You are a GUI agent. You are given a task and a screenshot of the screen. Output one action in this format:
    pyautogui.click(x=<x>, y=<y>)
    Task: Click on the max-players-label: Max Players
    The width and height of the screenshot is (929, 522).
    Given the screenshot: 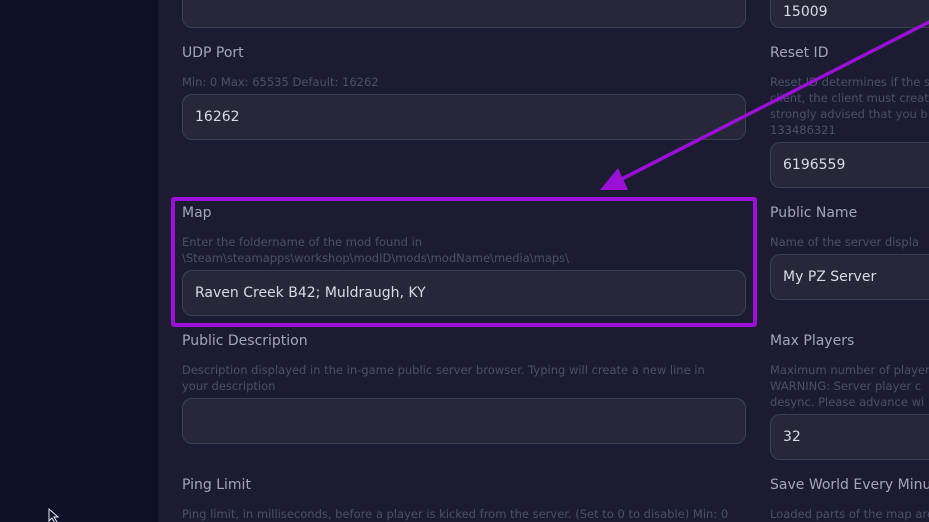 What is the action you would take?
    pyautogui.click(x=812, y=341)
    